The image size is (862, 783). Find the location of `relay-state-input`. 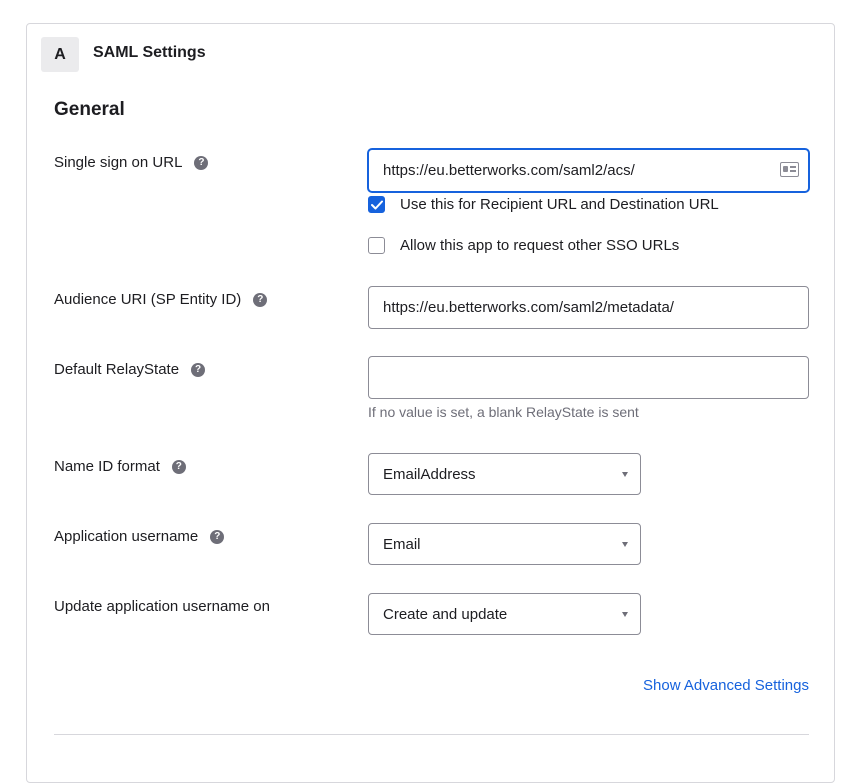

relay-state-input is located at coordinates (588, 377).